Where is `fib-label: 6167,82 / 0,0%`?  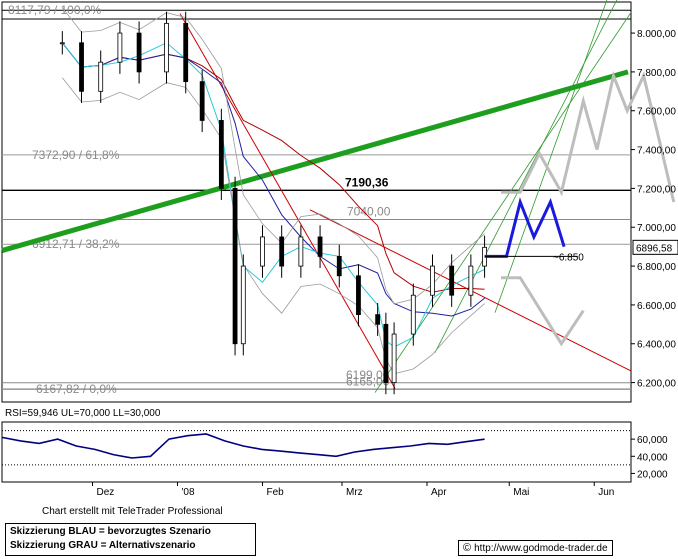
fib-label: 6167,82 / 0,0% is located at coordinates (76, 389).